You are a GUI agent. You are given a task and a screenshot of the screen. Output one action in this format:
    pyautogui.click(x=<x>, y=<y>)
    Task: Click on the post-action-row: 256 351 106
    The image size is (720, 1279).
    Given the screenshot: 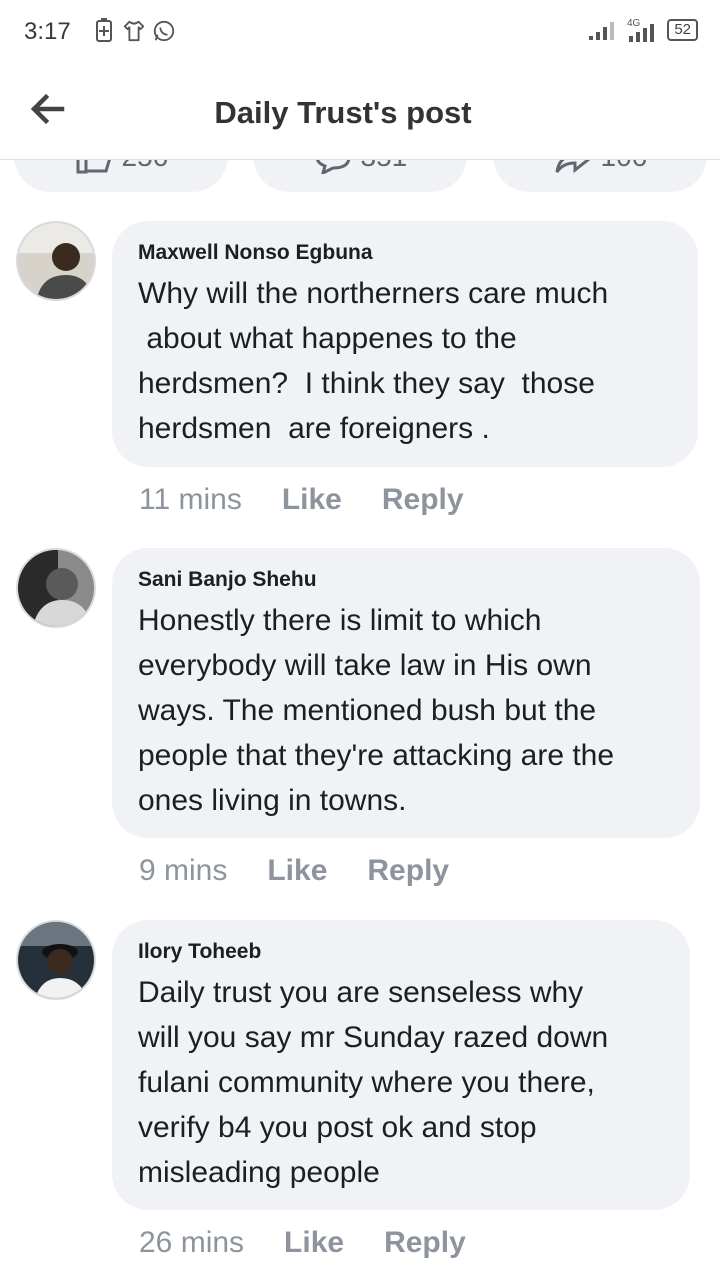 What is the action you would take?
    pyautogui.click(x=360, y=177)
    